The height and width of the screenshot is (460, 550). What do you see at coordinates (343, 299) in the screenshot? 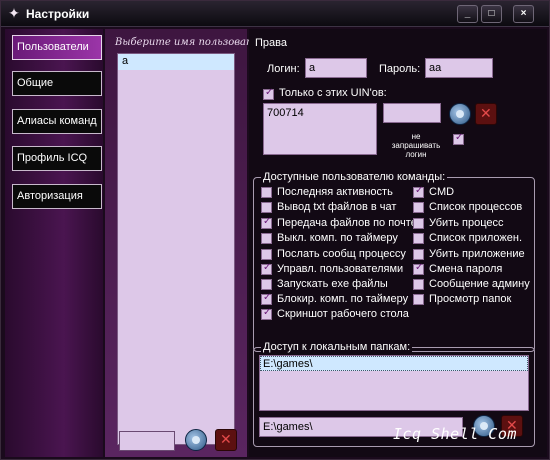
I see `cmd-lock-timer-label: Блокир. комп. по таймеру` at bounding box center [343, 299].